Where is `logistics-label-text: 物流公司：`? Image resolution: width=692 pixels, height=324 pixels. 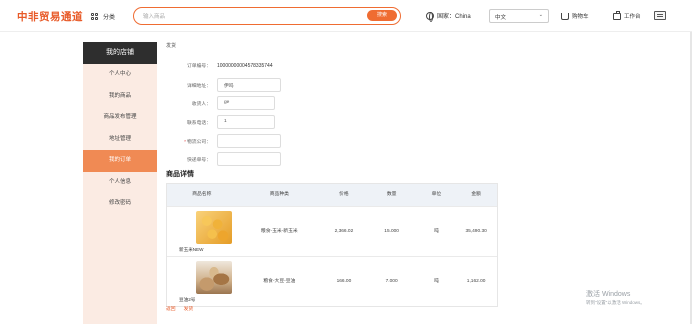
logistics-label-text: 物流公司： is located at coordinates (199, 142).